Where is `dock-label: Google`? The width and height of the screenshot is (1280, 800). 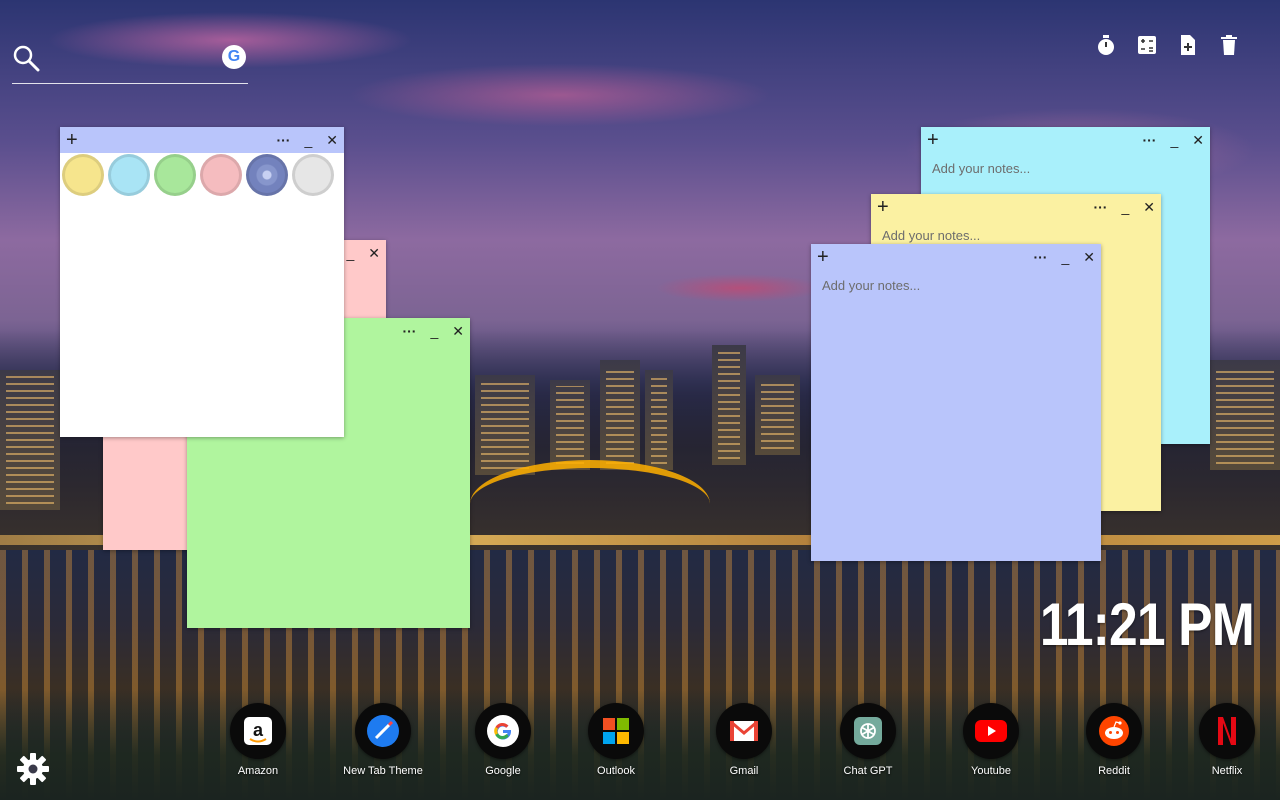 dock-label: Google is located at coordinates (503, 771).